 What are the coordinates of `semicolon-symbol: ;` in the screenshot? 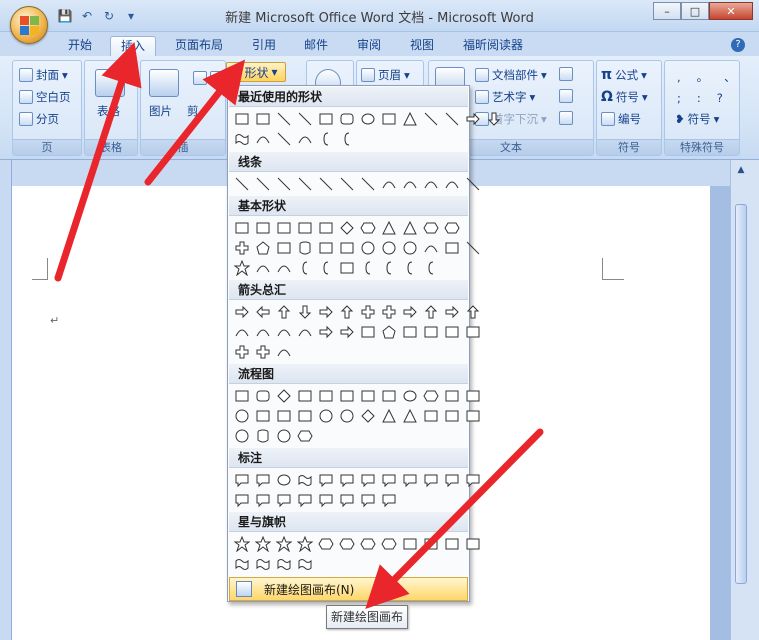 It's located at (679, 98).